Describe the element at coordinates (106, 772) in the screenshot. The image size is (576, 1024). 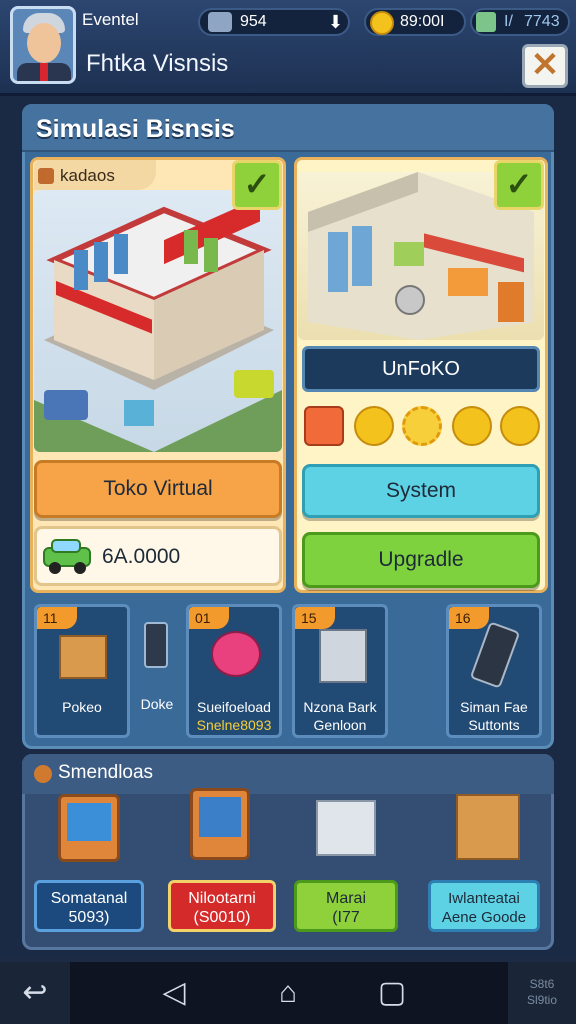
I see `shop-section-title: Smendloas` at that location.